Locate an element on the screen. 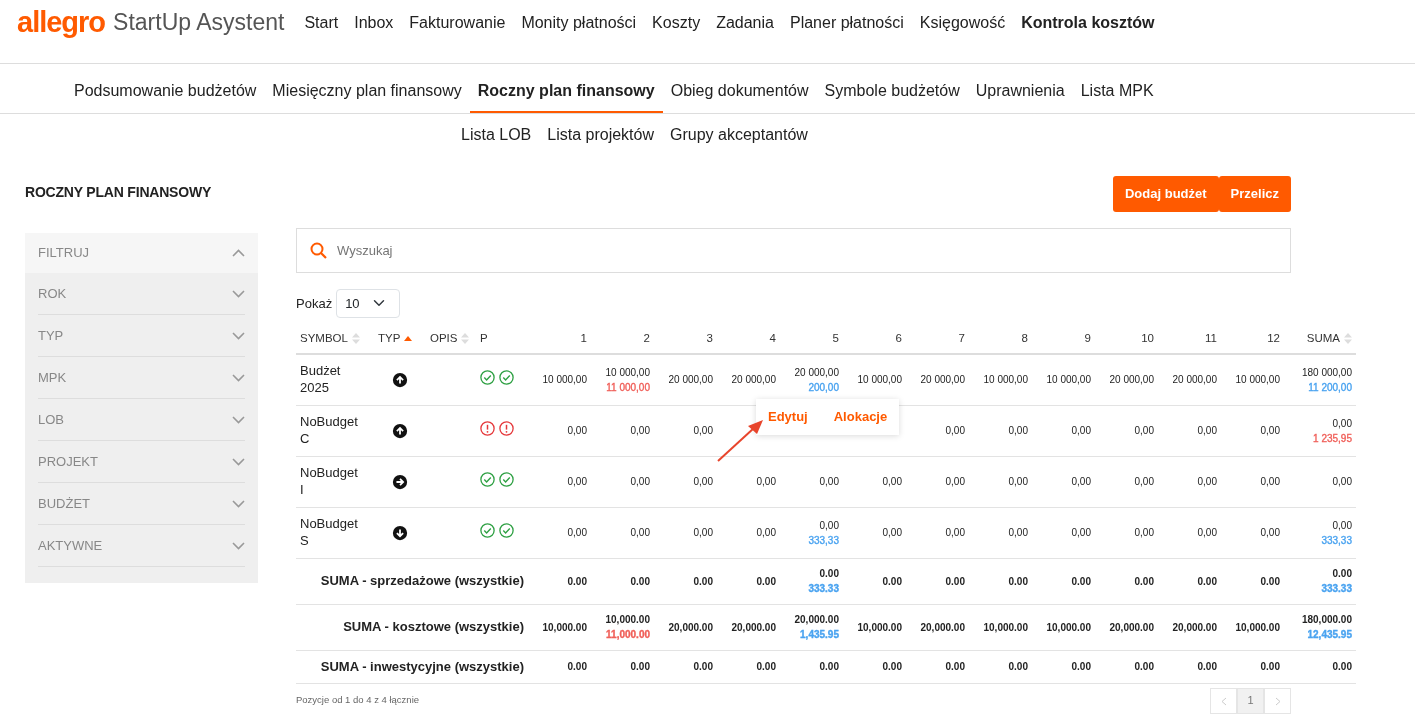  nav-link: Monity płatności is located at coordinates (579, 22).